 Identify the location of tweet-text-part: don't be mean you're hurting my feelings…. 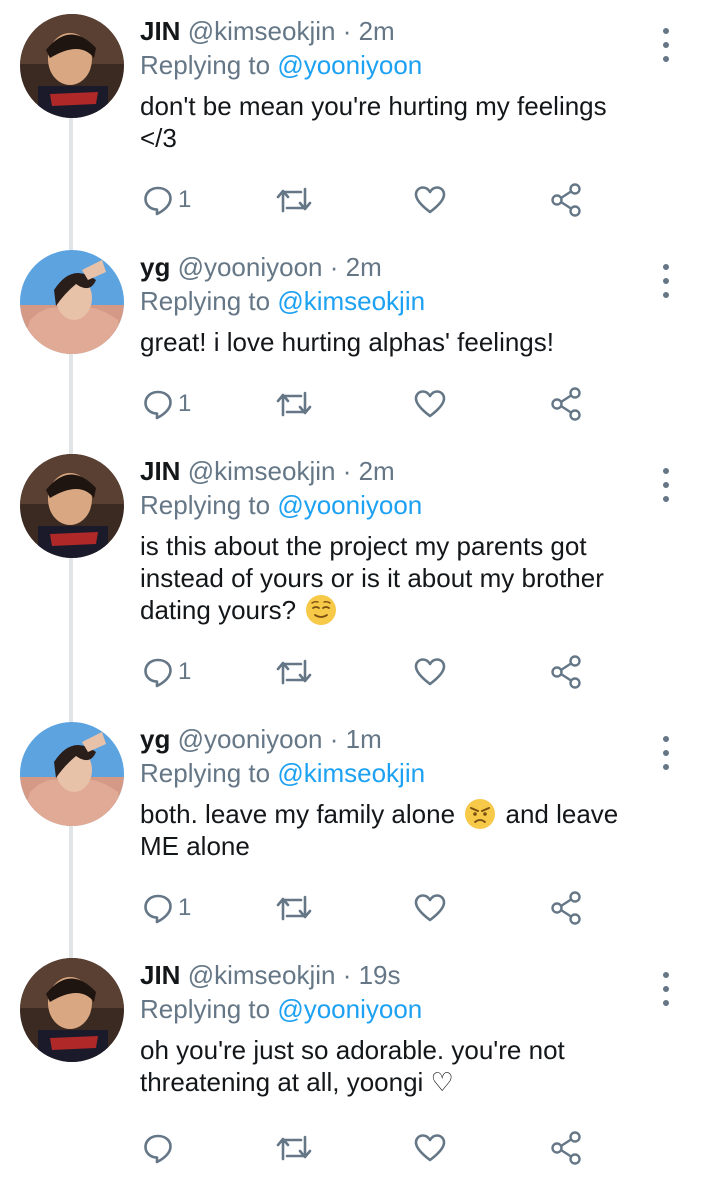
(373, 122).